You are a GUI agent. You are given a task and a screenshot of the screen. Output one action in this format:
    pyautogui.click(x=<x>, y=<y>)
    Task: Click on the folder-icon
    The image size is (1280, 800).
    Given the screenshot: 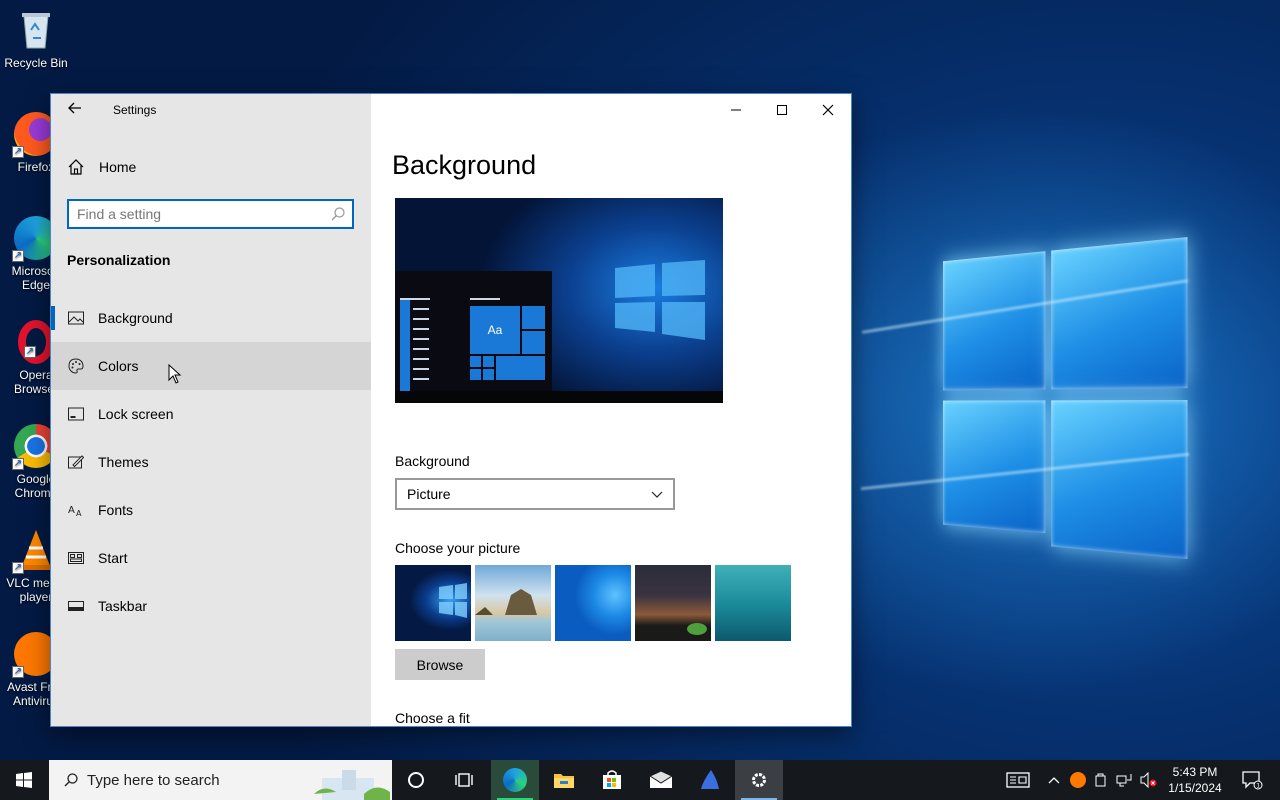 What is the action you would take?
    pyautogui.click(x=564, y=781)
    